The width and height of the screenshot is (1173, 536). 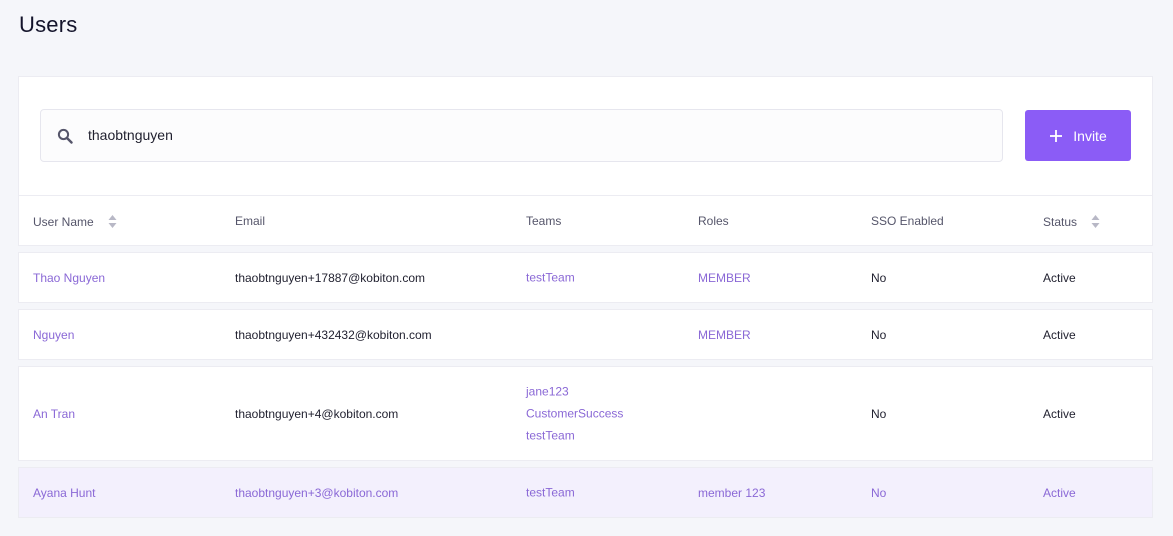 I want to click on invite-button: Invite, so click(x=1078, y=135).